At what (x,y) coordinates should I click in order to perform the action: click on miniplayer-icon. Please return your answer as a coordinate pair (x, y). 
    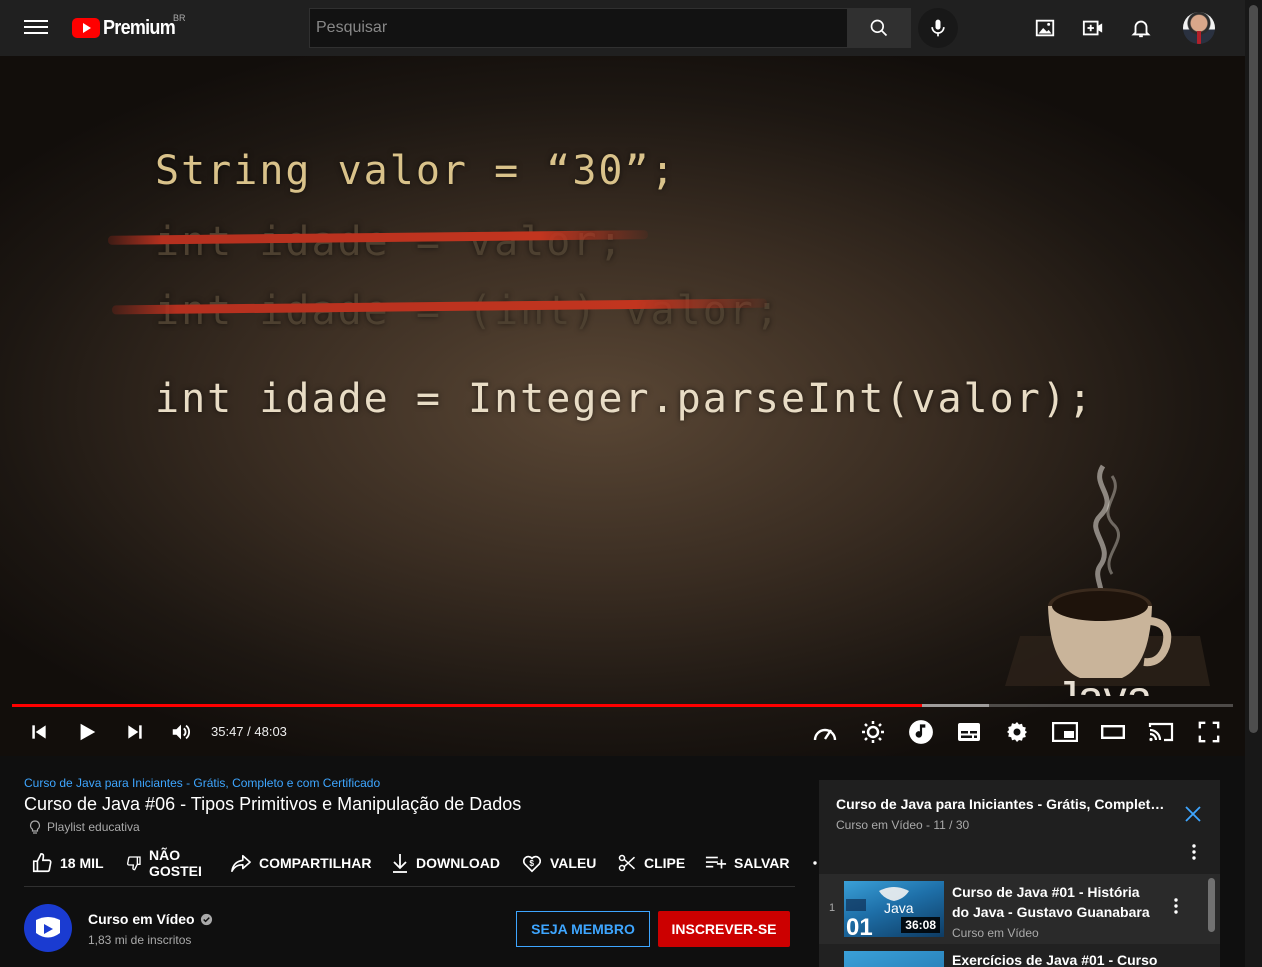
    Looking at the image, I should click on (1065, 732).